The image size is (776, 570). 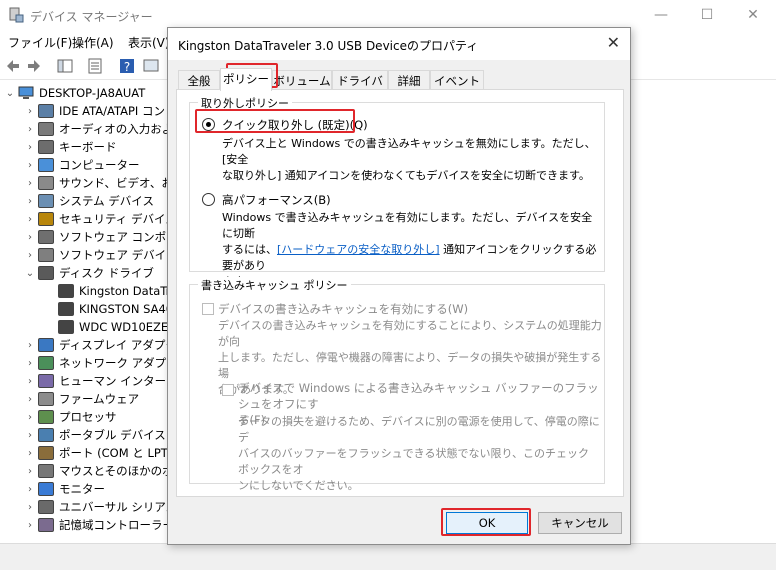 What do you see at coordinates (208, 309) in the screenshot?
I see `enable-write-cache-checkbox` at bounding box center [208, 309].